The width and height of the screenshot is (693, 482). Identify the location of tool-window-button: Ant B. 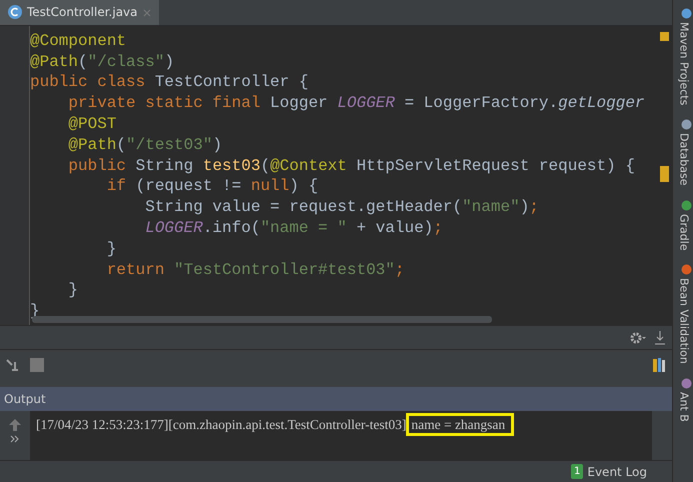
(683, 400).